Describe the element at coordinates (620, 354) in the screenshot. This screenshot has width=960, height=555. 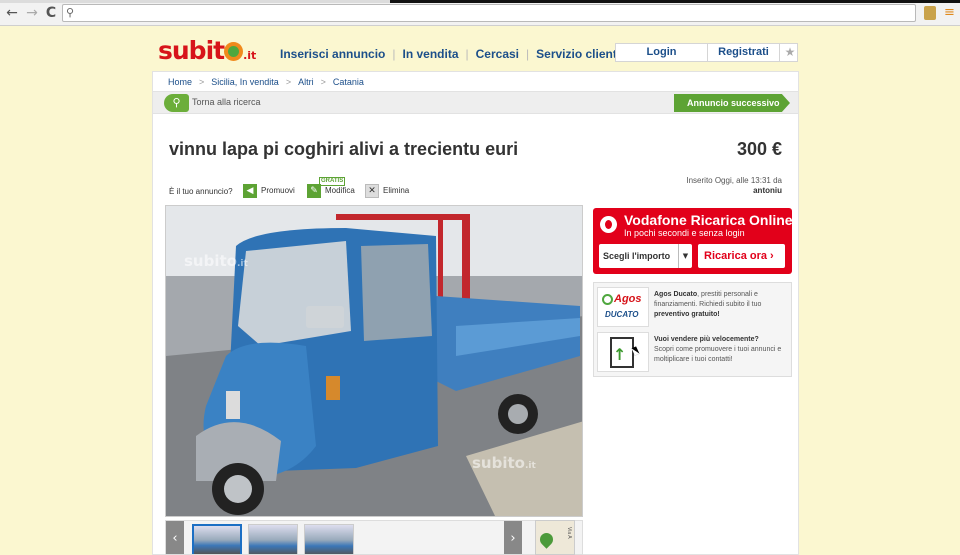
I see `upload-arrow-icon: ↑` at that location.